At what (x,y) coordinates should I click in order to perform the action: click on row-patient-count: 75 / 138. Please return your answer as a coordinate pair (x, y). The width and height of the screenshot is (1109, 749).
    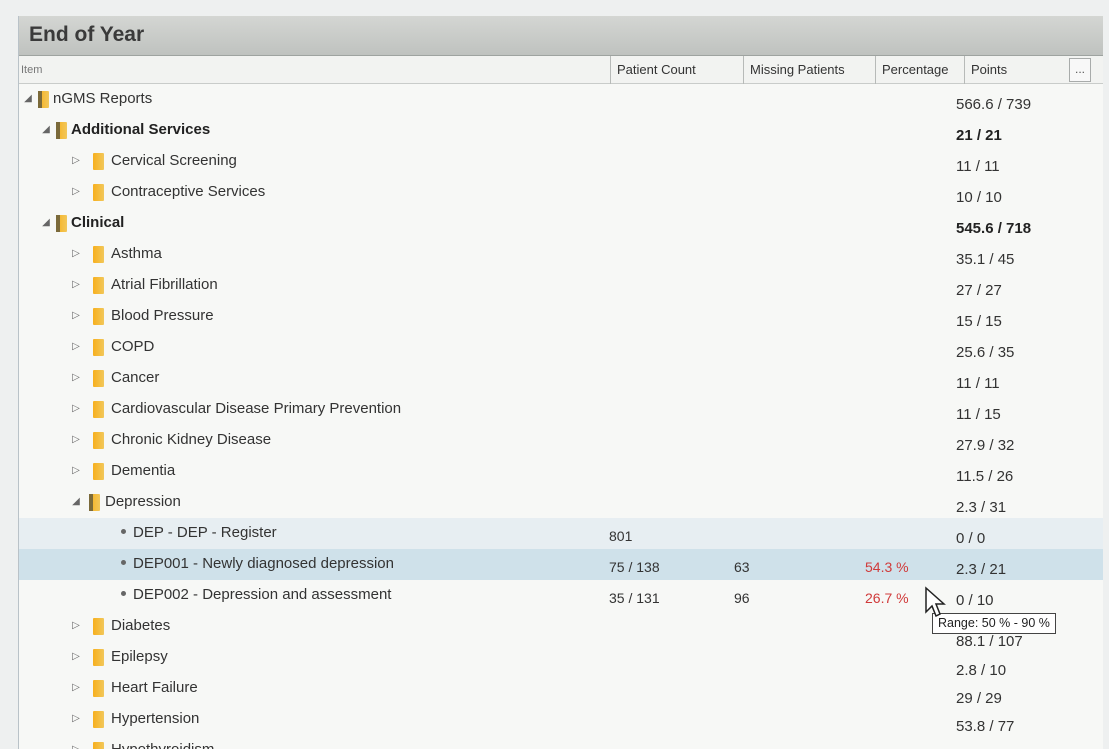
    Looking at the image, I should click on (634, 567).